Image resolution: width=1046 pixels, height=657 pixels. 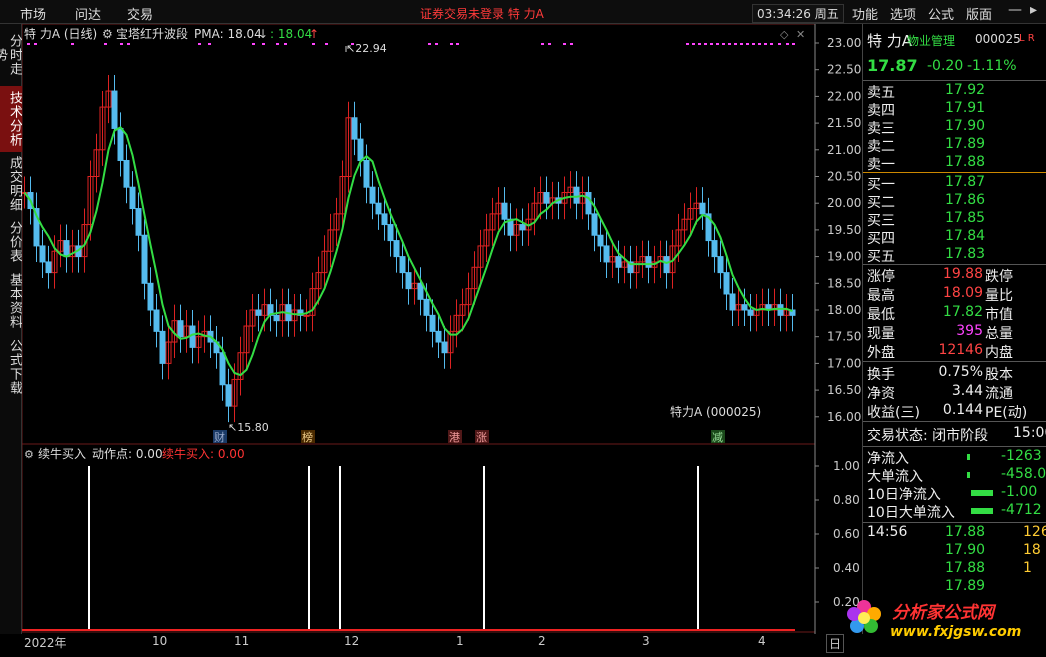 I want to click on menu-wenda: 问达, so click(x=88, y=13).